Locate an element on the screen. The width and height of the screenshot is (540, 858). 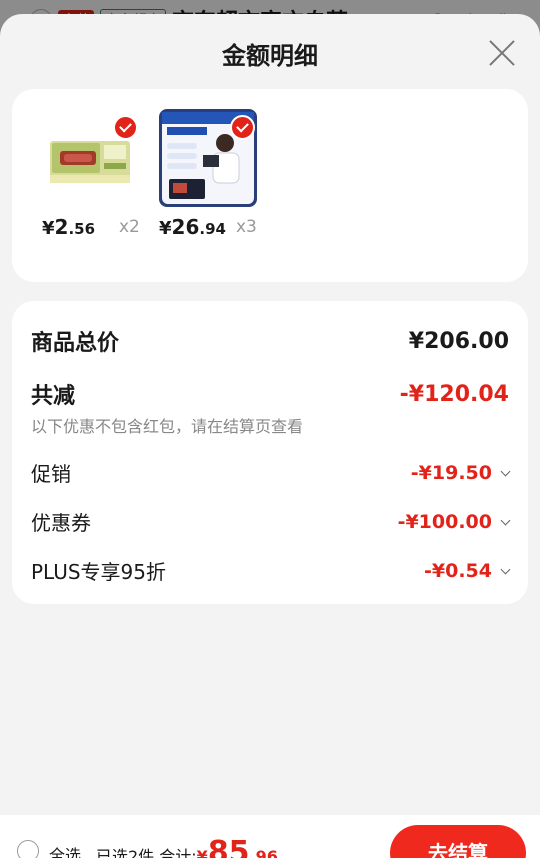
checkout-bar: 全选 已选2件,合计:¥85.96 去结算 is located at coordinates (270, 836).